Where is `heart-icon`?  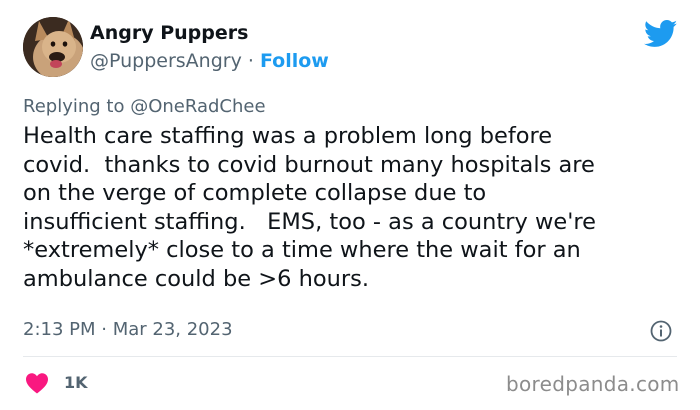 heart-icon is located at coordinates (37, 383).